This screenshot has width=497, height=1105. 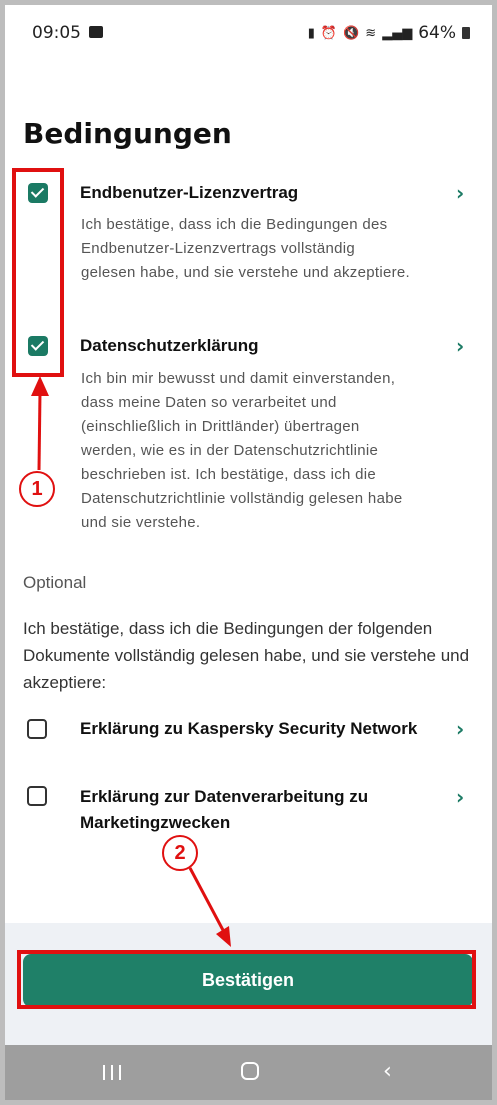 I want to click on annotation-marker-2: 2, so click(x=180, y=853).